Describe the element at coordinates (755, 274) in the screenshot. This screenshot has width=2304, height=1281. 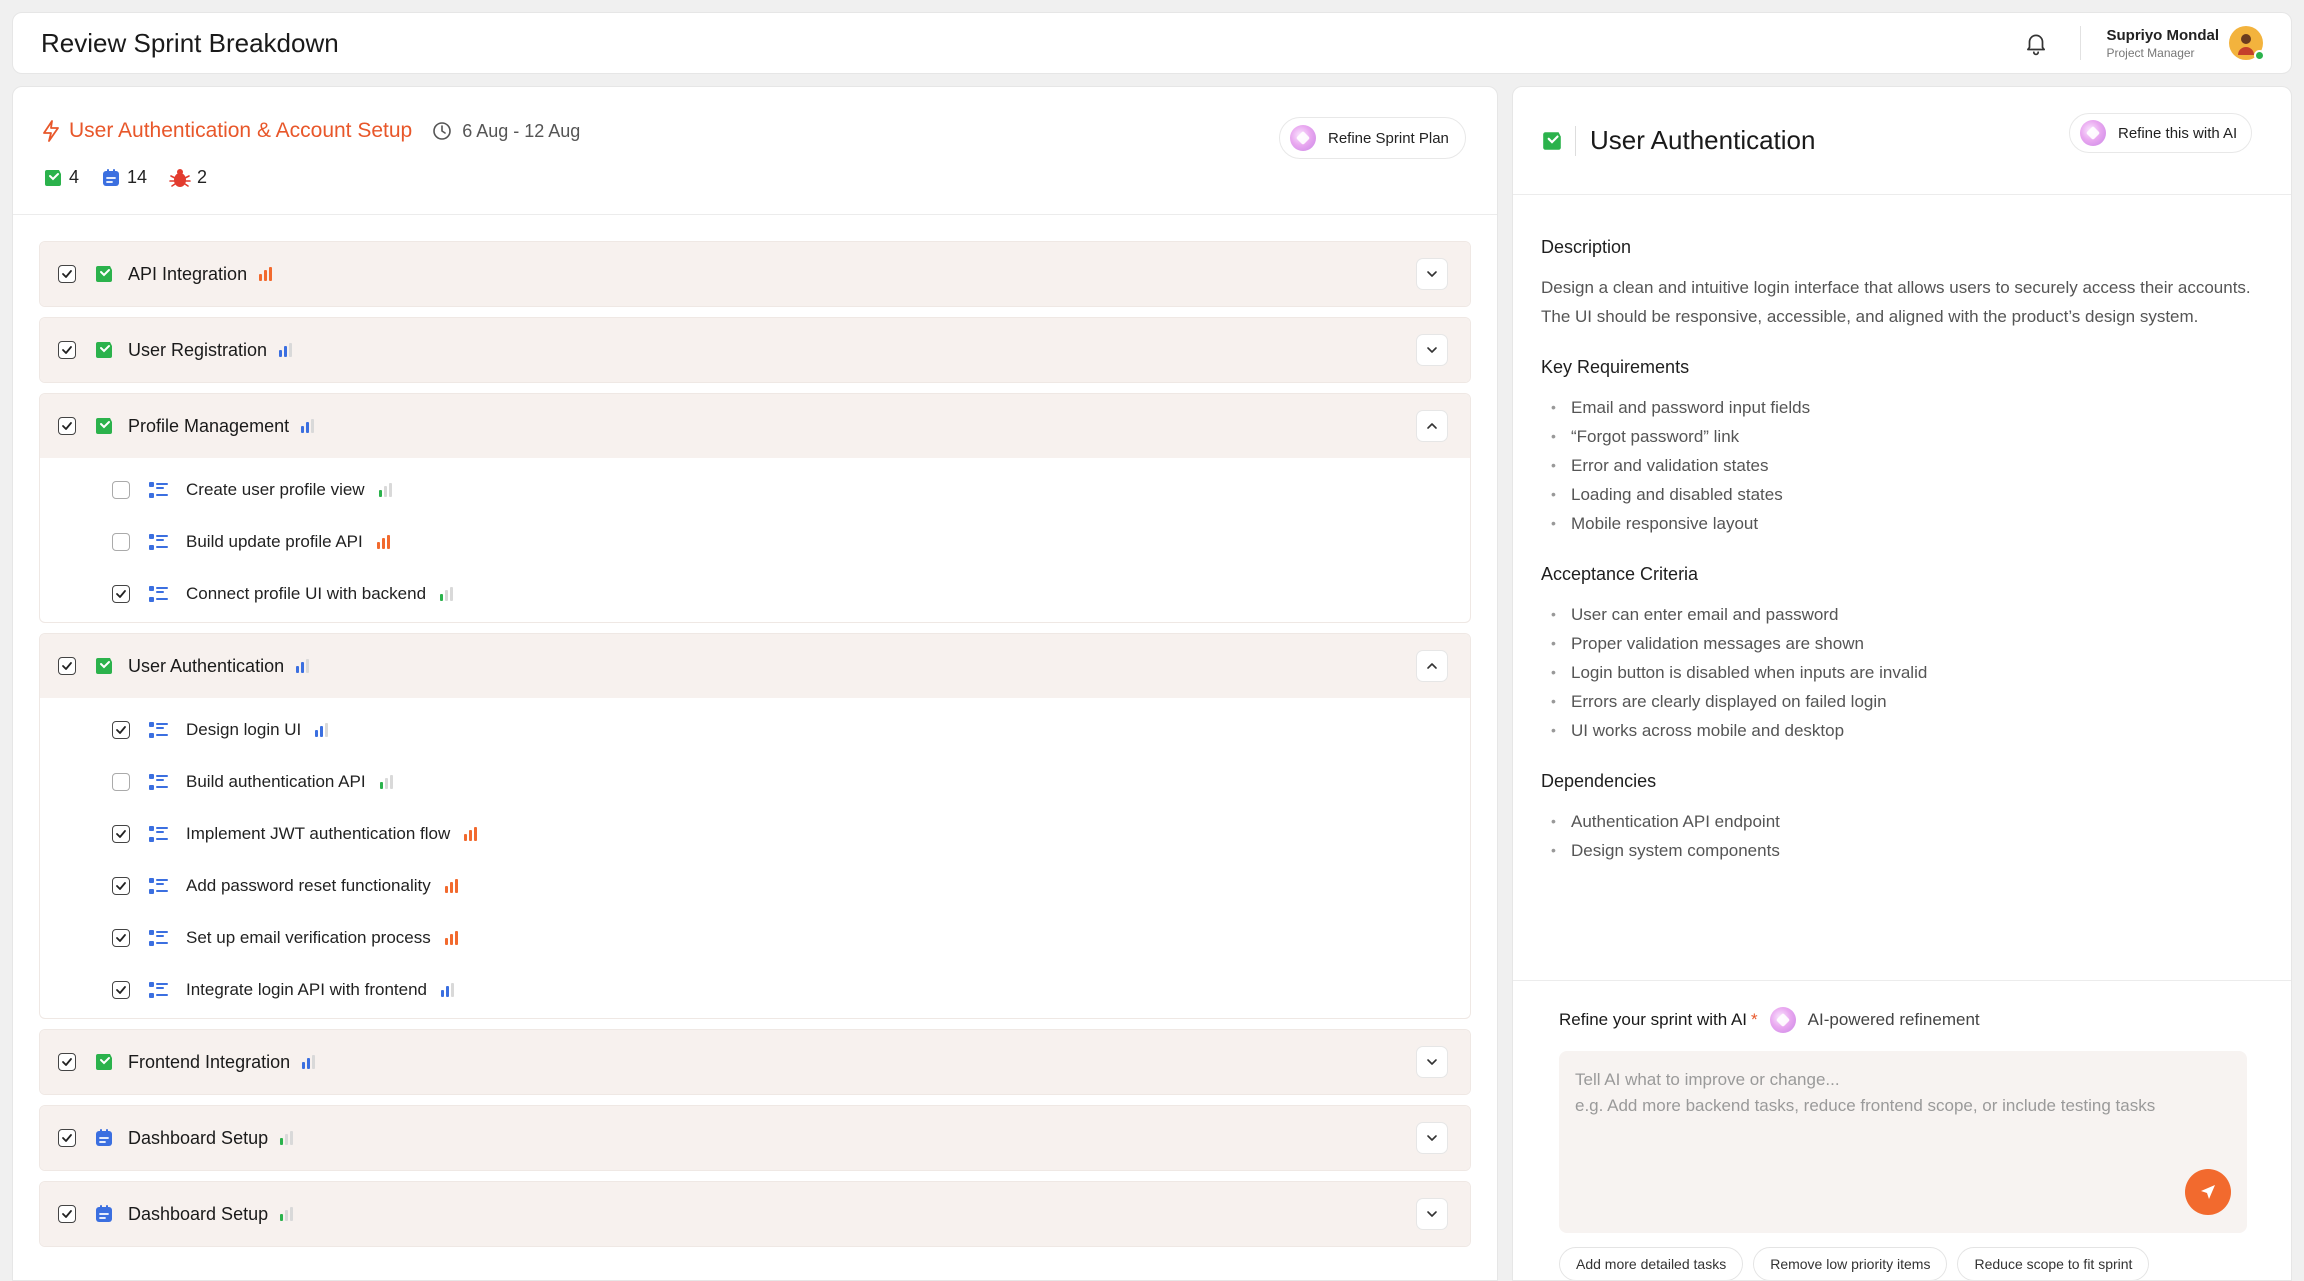
I see `story-header: API Integration` at that location.